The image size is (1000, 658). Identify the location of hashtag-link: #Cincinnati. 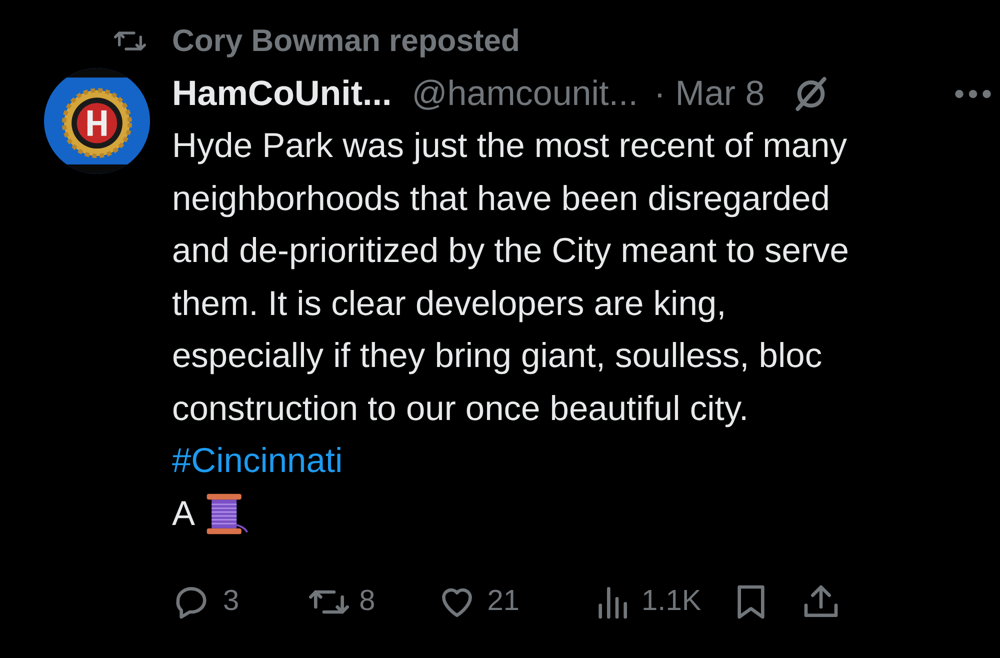
(257, 461).